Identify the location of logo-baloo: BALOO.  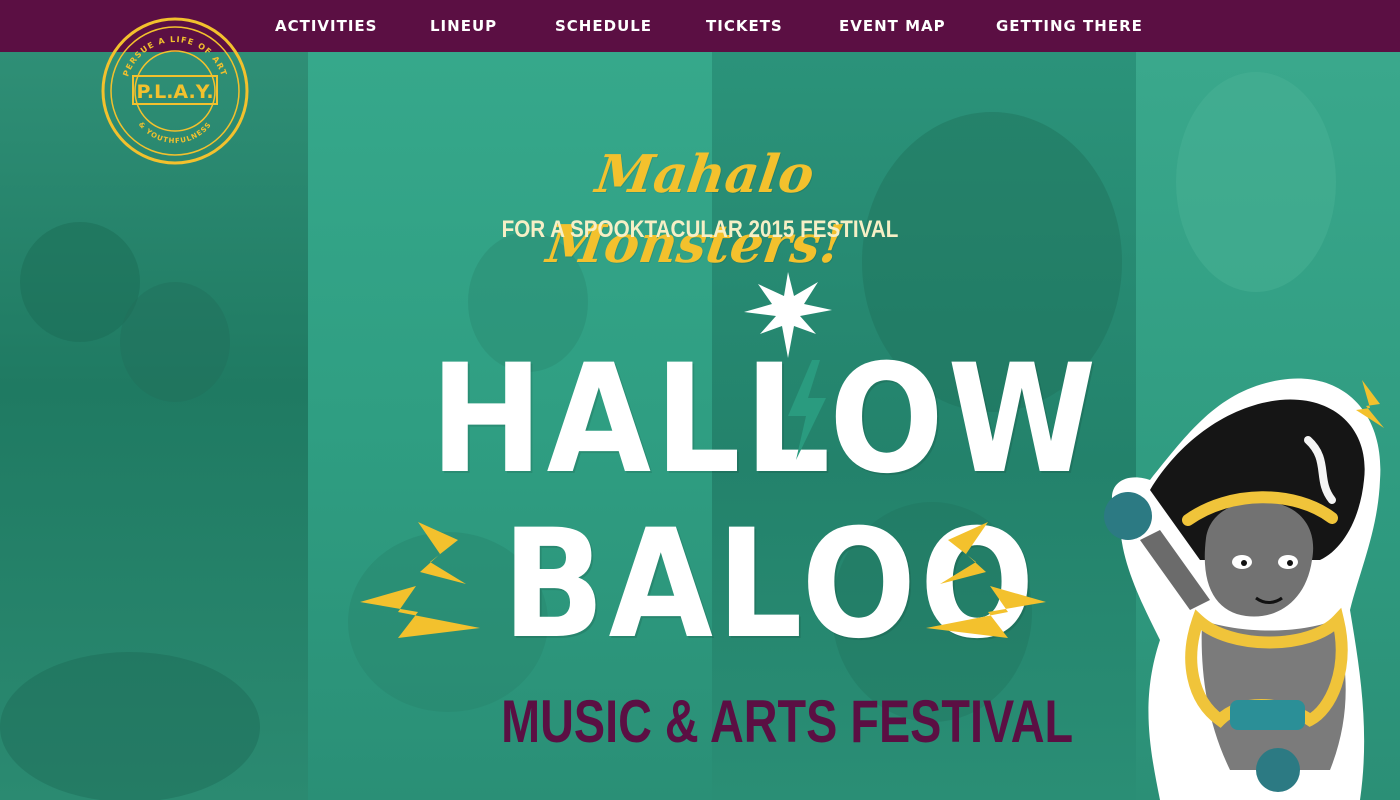
(770, 585).